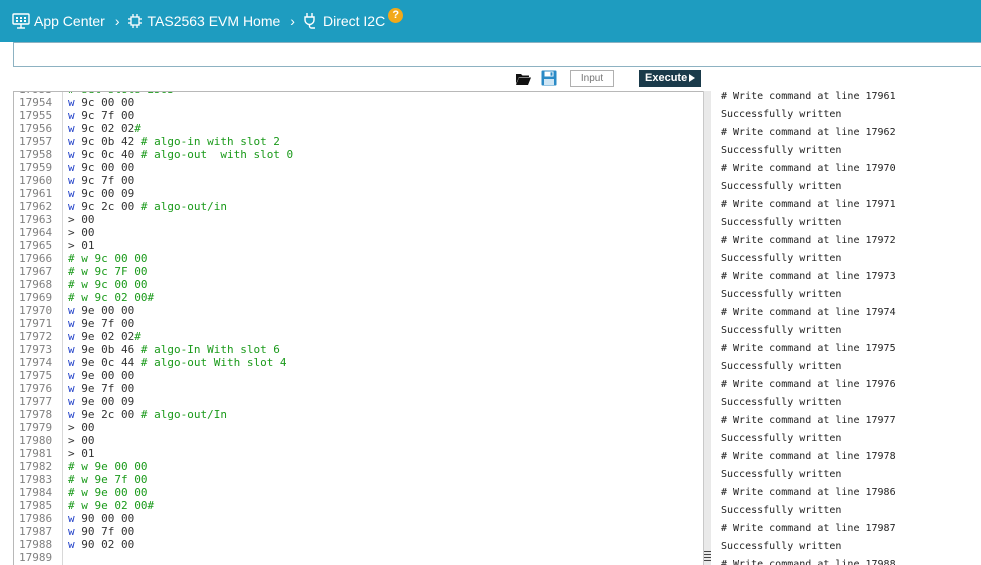  I want to click on editor-line: 17961 w 9c 00 09, so click(358, 193).